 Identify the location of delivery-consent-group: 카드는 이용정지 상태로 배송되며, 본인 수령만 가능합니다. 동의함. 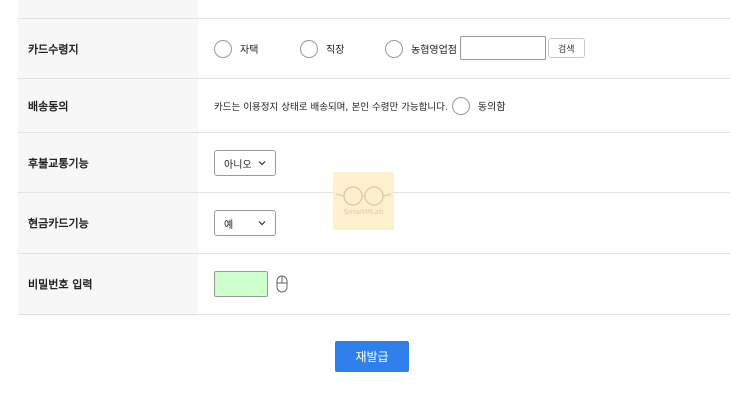
(360, 105).